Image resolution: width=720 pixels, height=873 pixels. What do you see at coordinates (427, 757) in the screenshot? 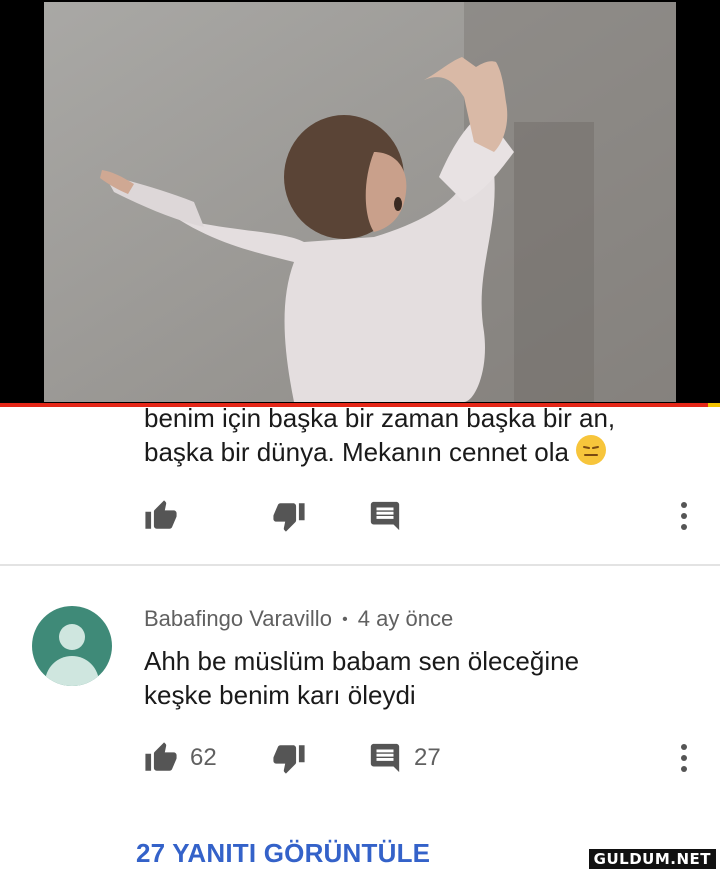
I see `reply-count: 27` at bounding box center [427, 757].